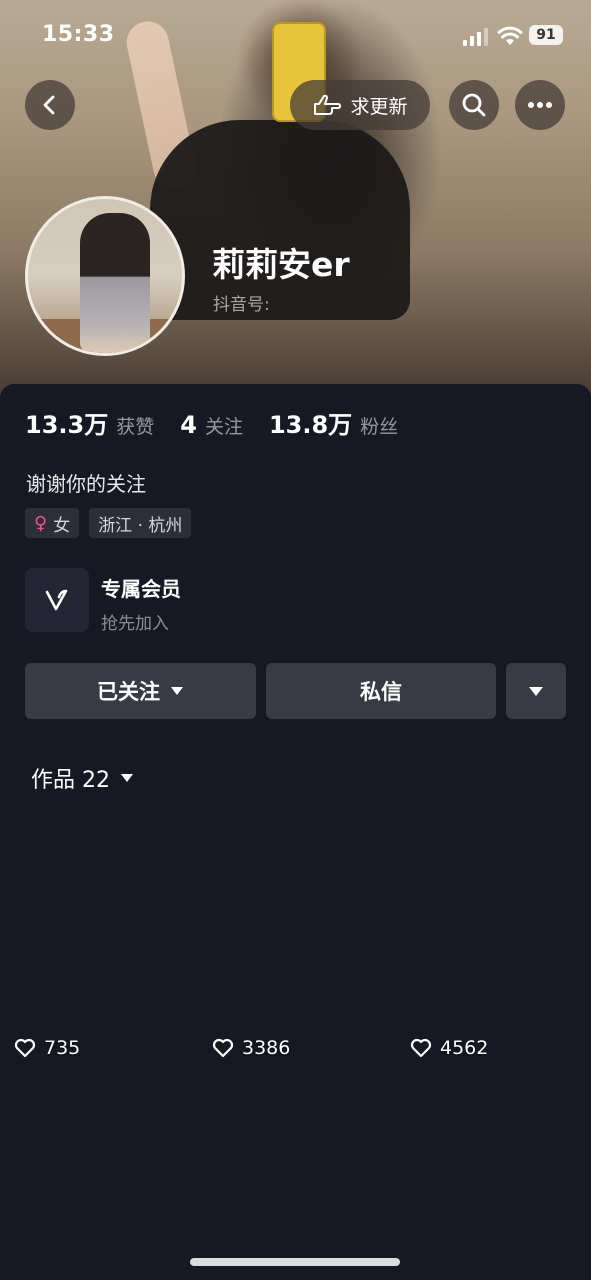 This screenshot has height=1280, width=591. Describe the element at coordinates (510, 35) in the screenshot. I see `wifi-icon` at that location.